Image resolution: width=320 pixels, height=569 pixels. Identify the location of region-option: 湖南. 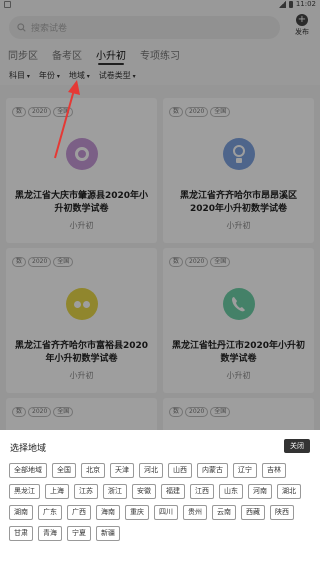
(21, 512).